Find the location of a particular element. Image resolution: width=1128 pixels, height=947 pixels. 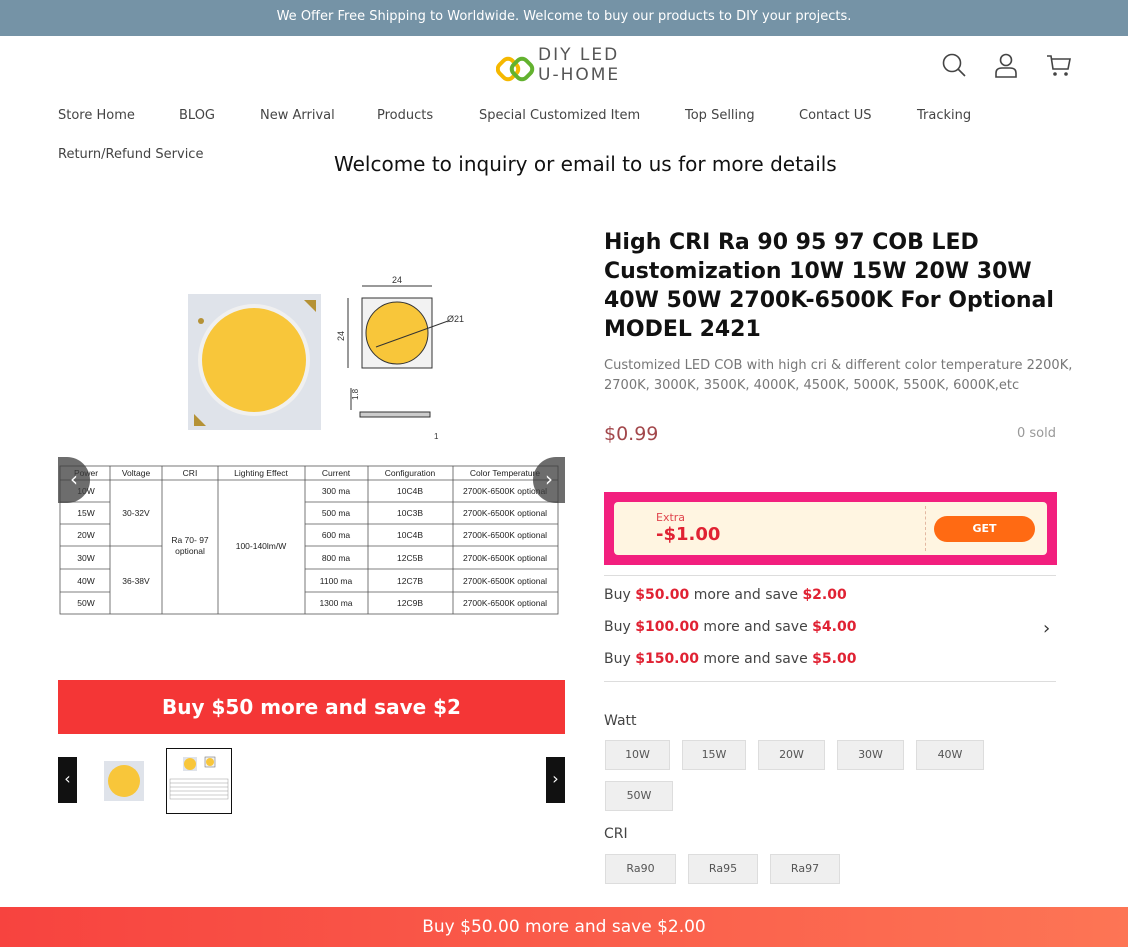

spec-configuration: 12C9B is located at coordinates (410, 603).